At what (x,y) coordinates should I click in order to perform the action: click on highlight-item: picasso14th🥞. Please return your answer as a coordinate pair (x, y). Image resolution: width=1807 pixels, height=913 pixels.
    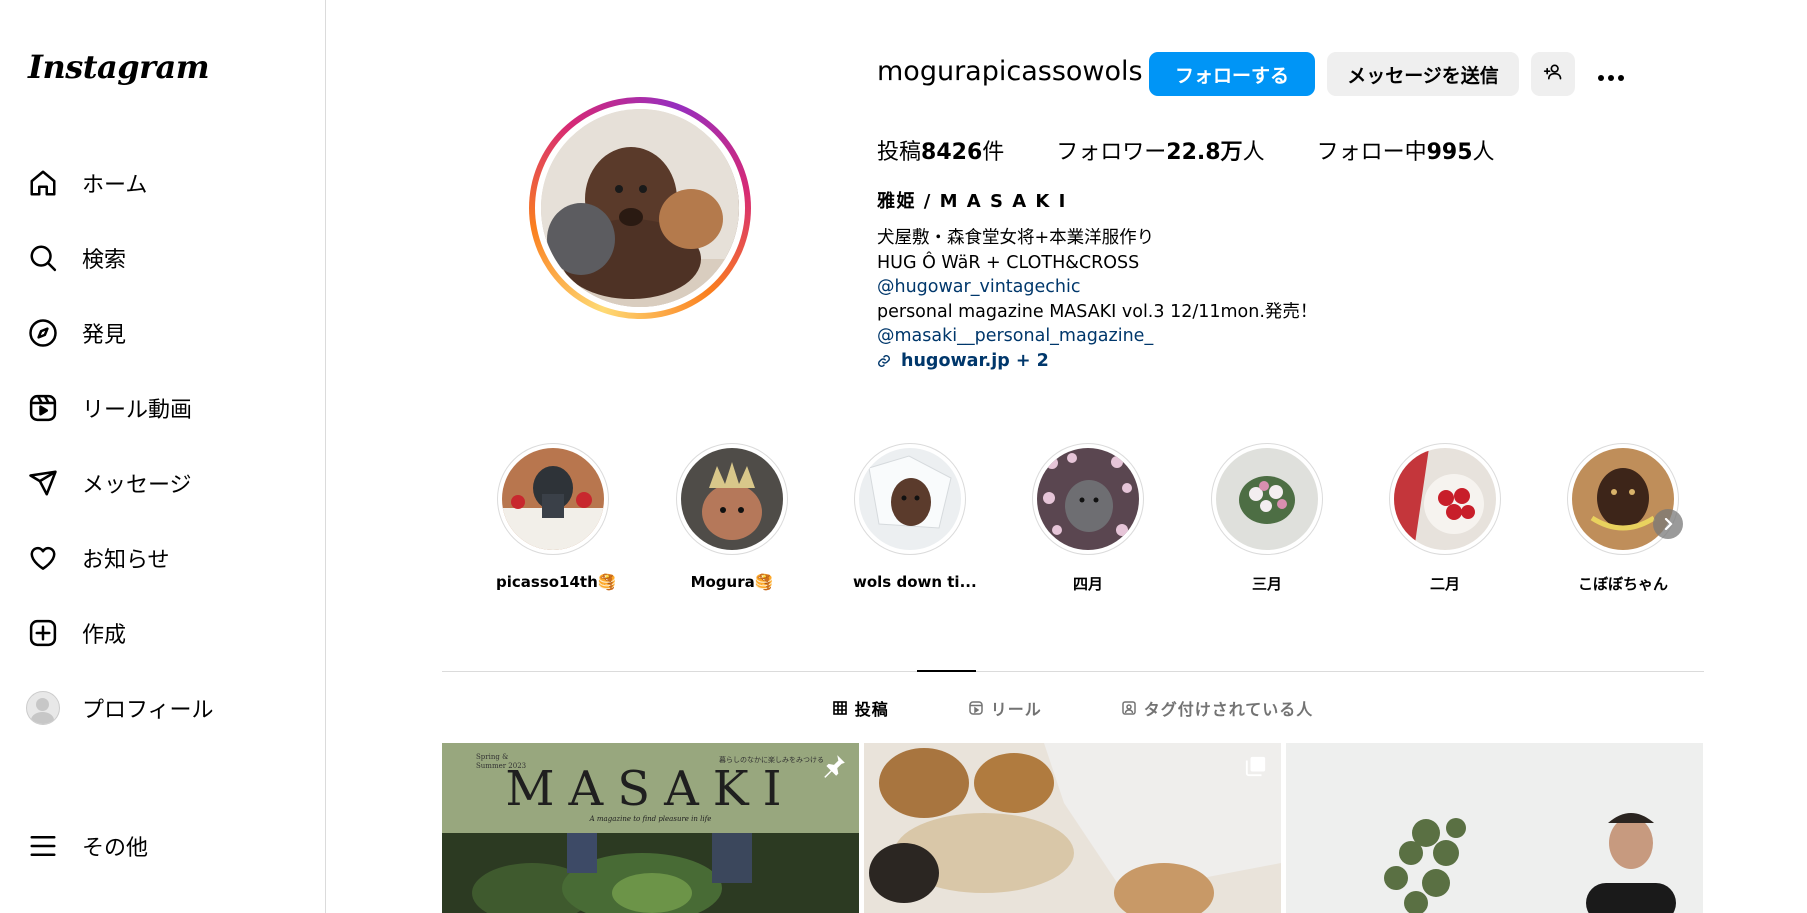
    Looking at the image, I should click on (556, 517).